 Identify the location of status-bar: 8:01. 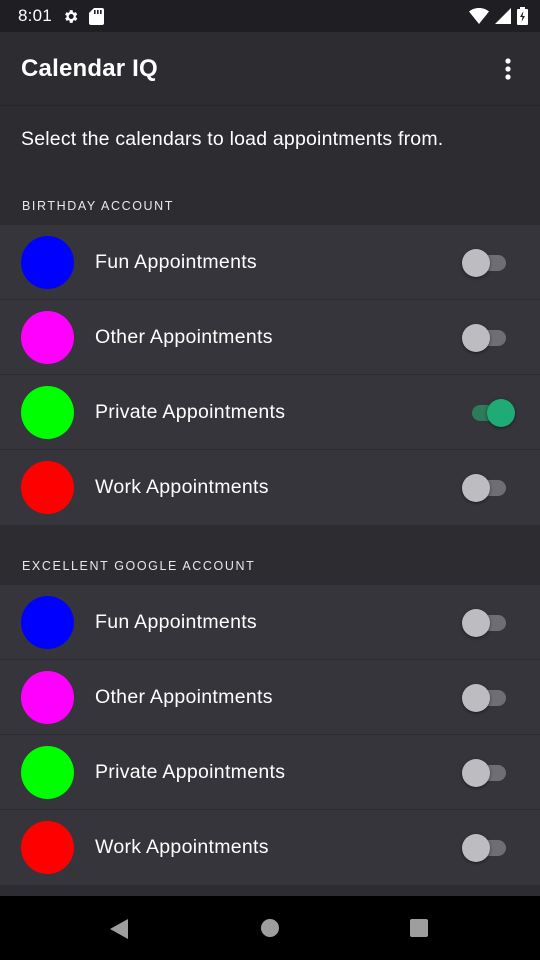
(270, 16).